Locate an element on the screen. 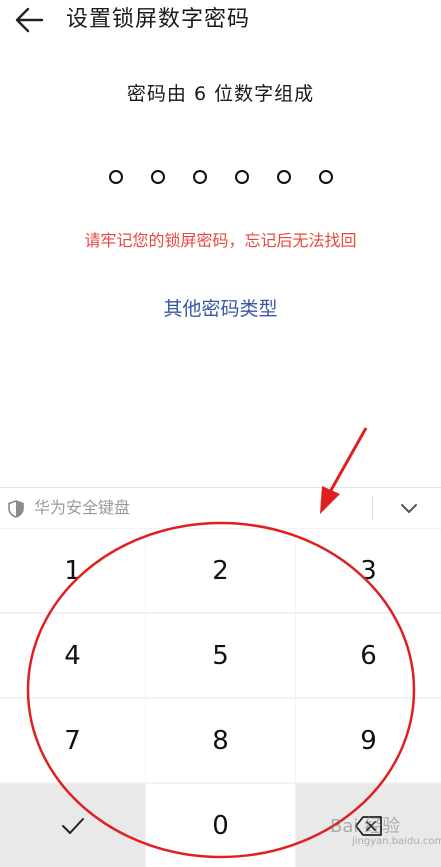  key-3: 3 is located at coordinates (368, 570).